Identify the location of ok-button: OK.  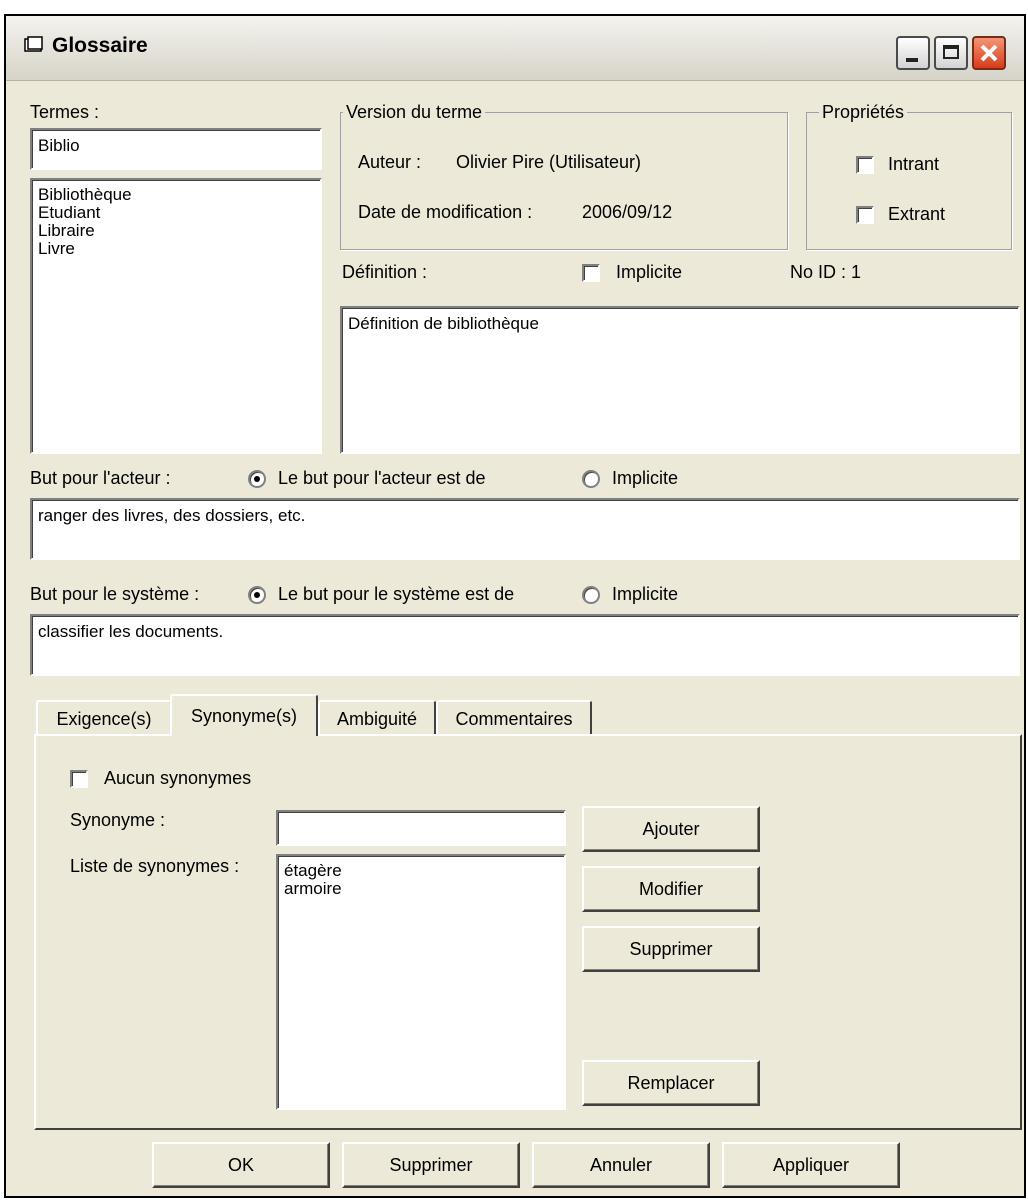
(241, 1165).